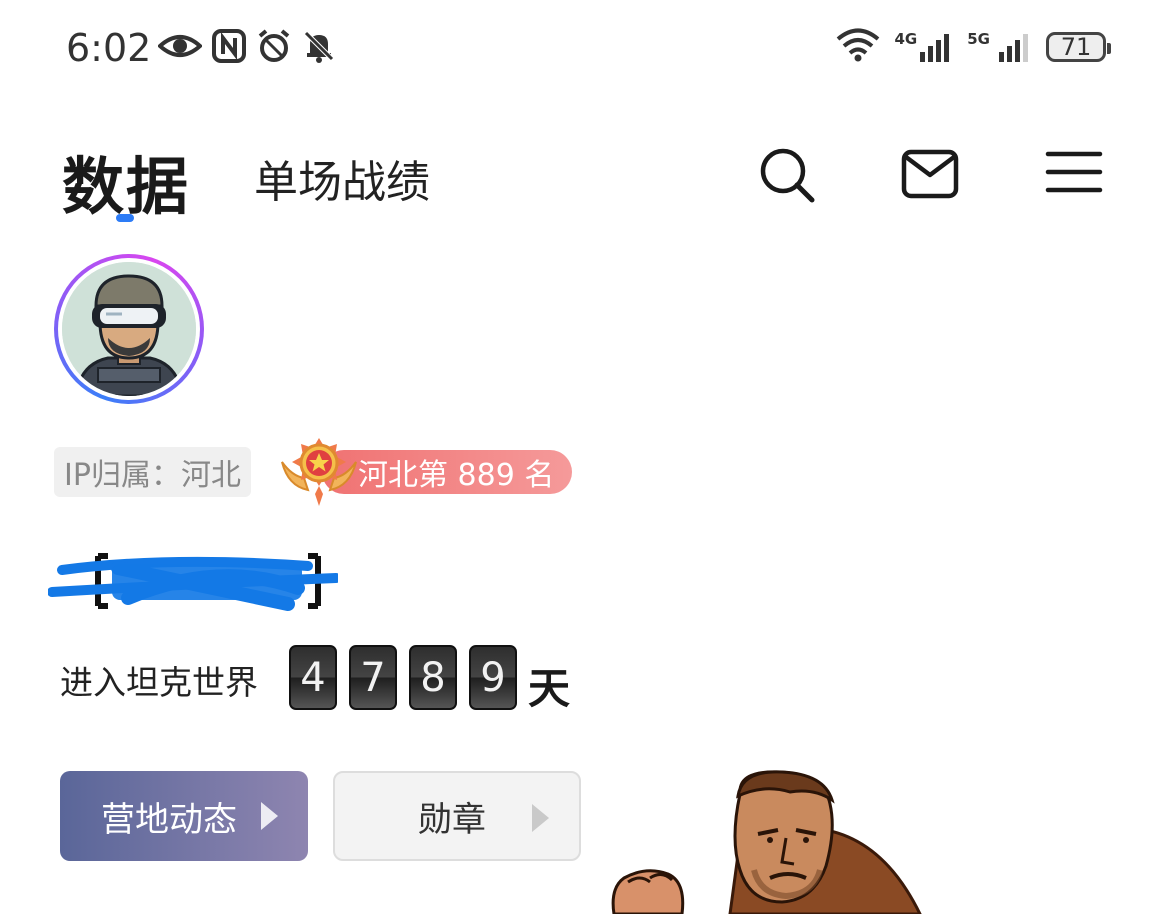  Describe the element at coordinates (152, 475) in the screenshot. I see `ip-location-label: IP归属：河北` at that location.